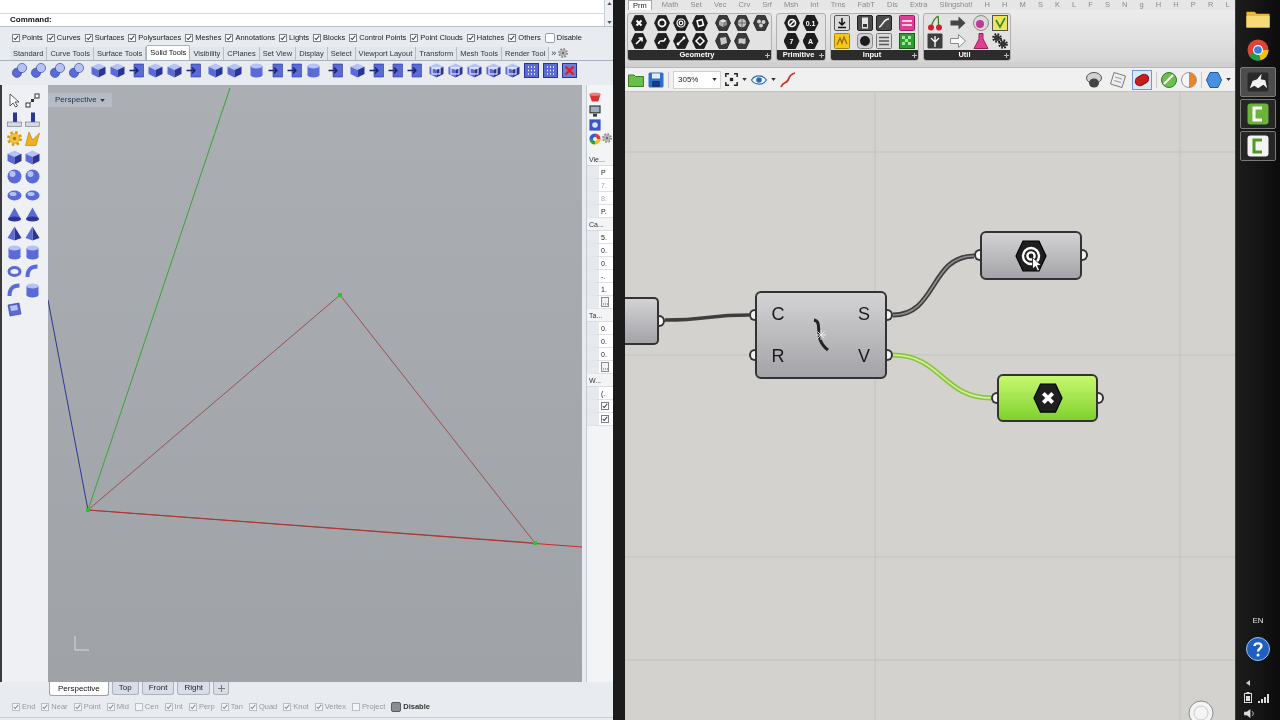 Image resolution: width=1280 pixels, height=720 pixels. What do you see at coordinates (934, 23) in the screenshot?
I see `cherries-icon` at bounding box center [934, 23].